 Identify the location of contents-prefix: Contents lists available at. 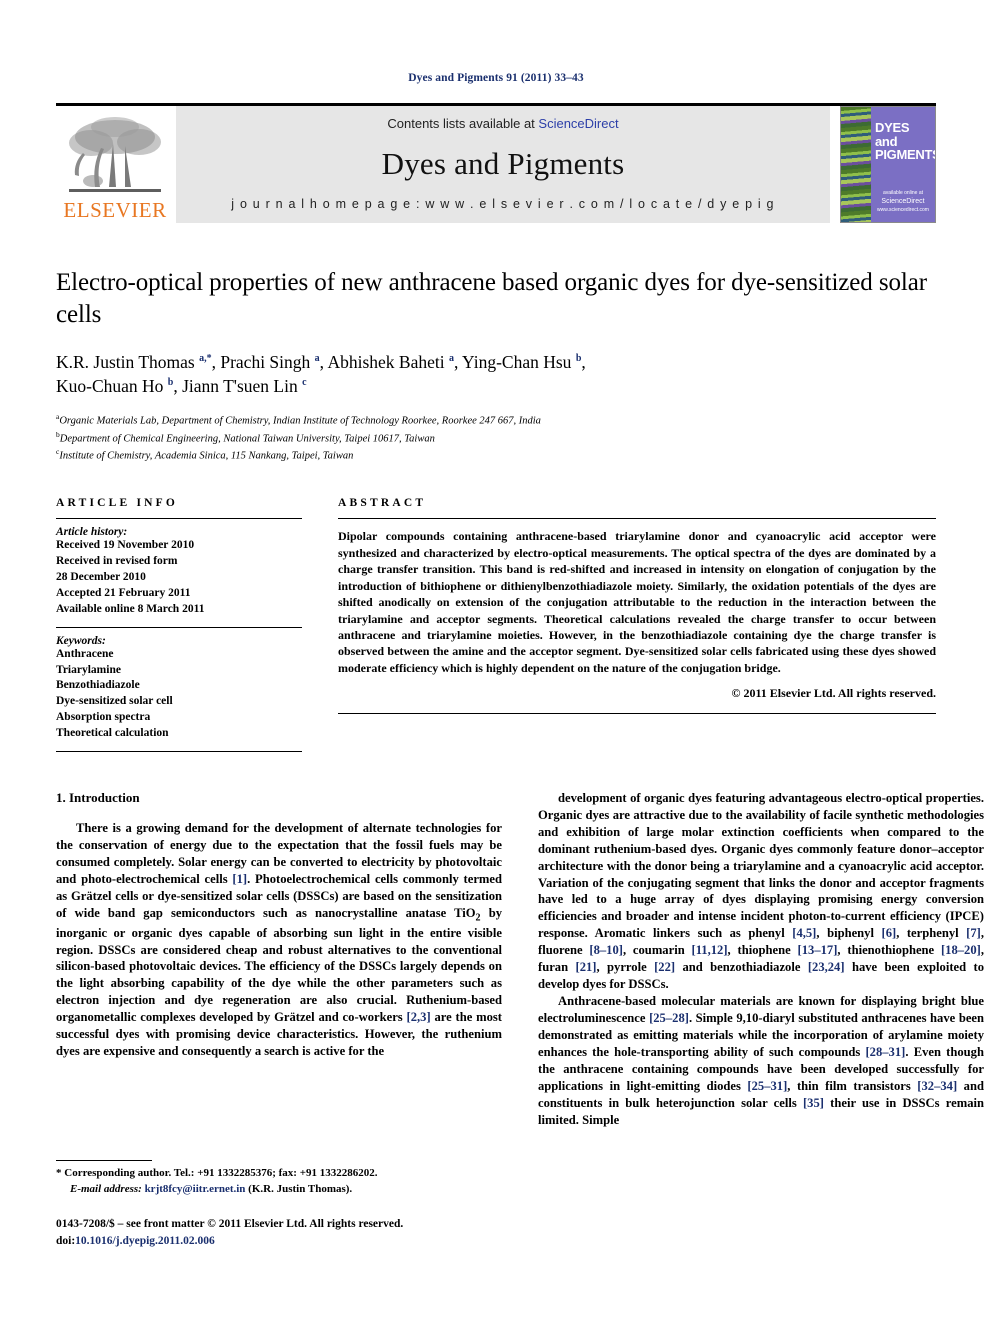
(463, 123).